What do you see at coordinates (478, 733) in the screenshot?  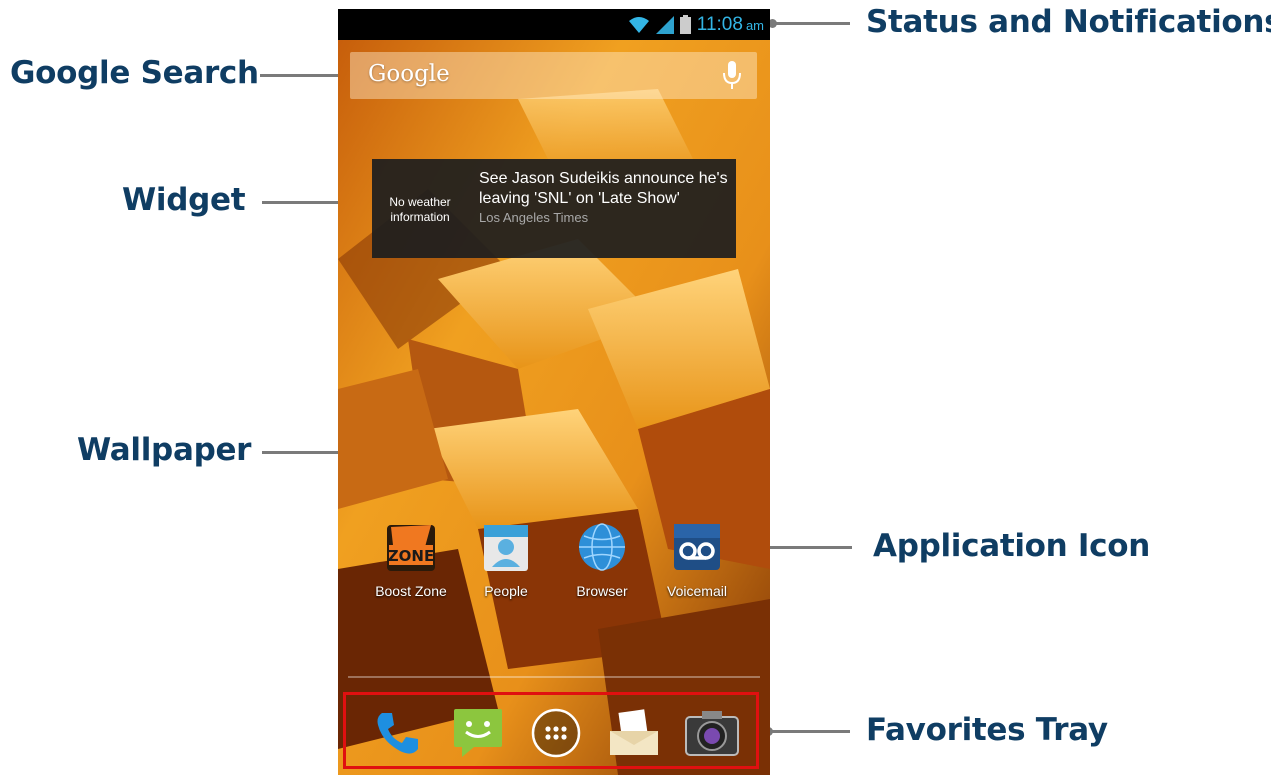 I see `messaging-icon` at bounding box center [478, 733].